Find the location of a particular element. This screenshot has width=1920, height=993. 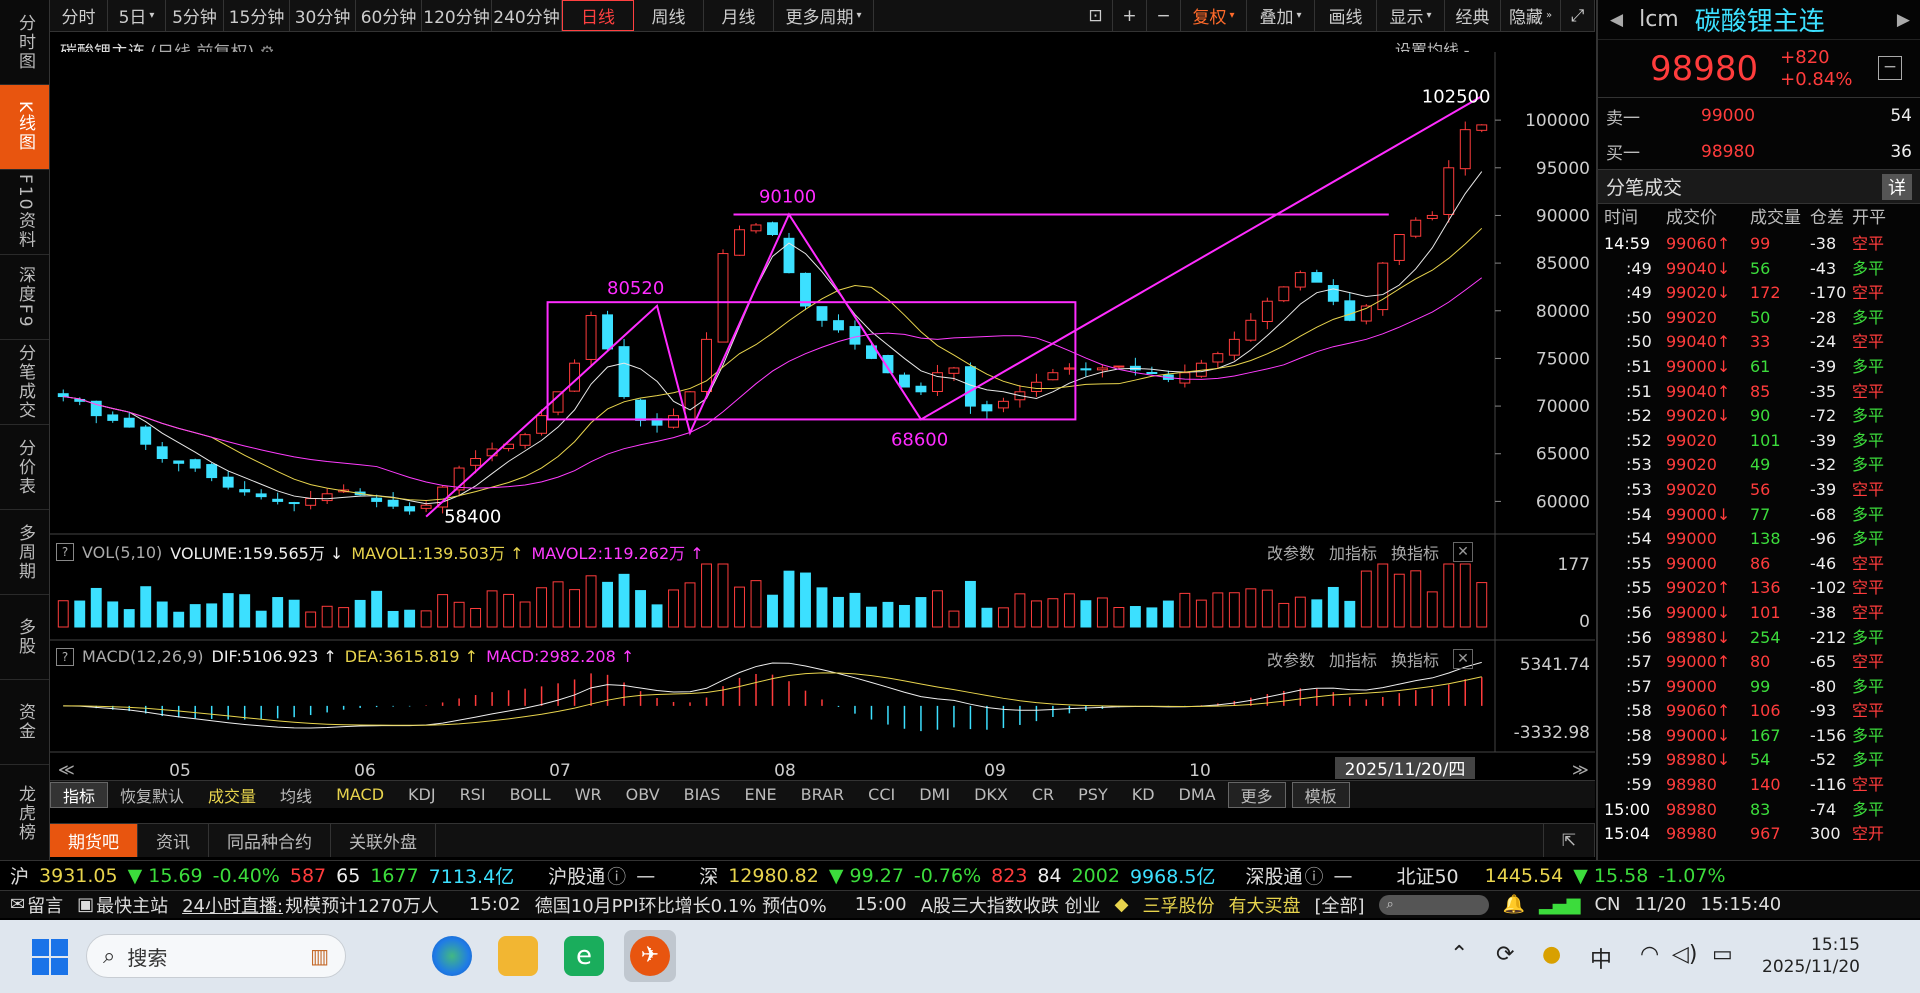

sidebar-item-0: 分时图 is located at coordinates (24, 42).